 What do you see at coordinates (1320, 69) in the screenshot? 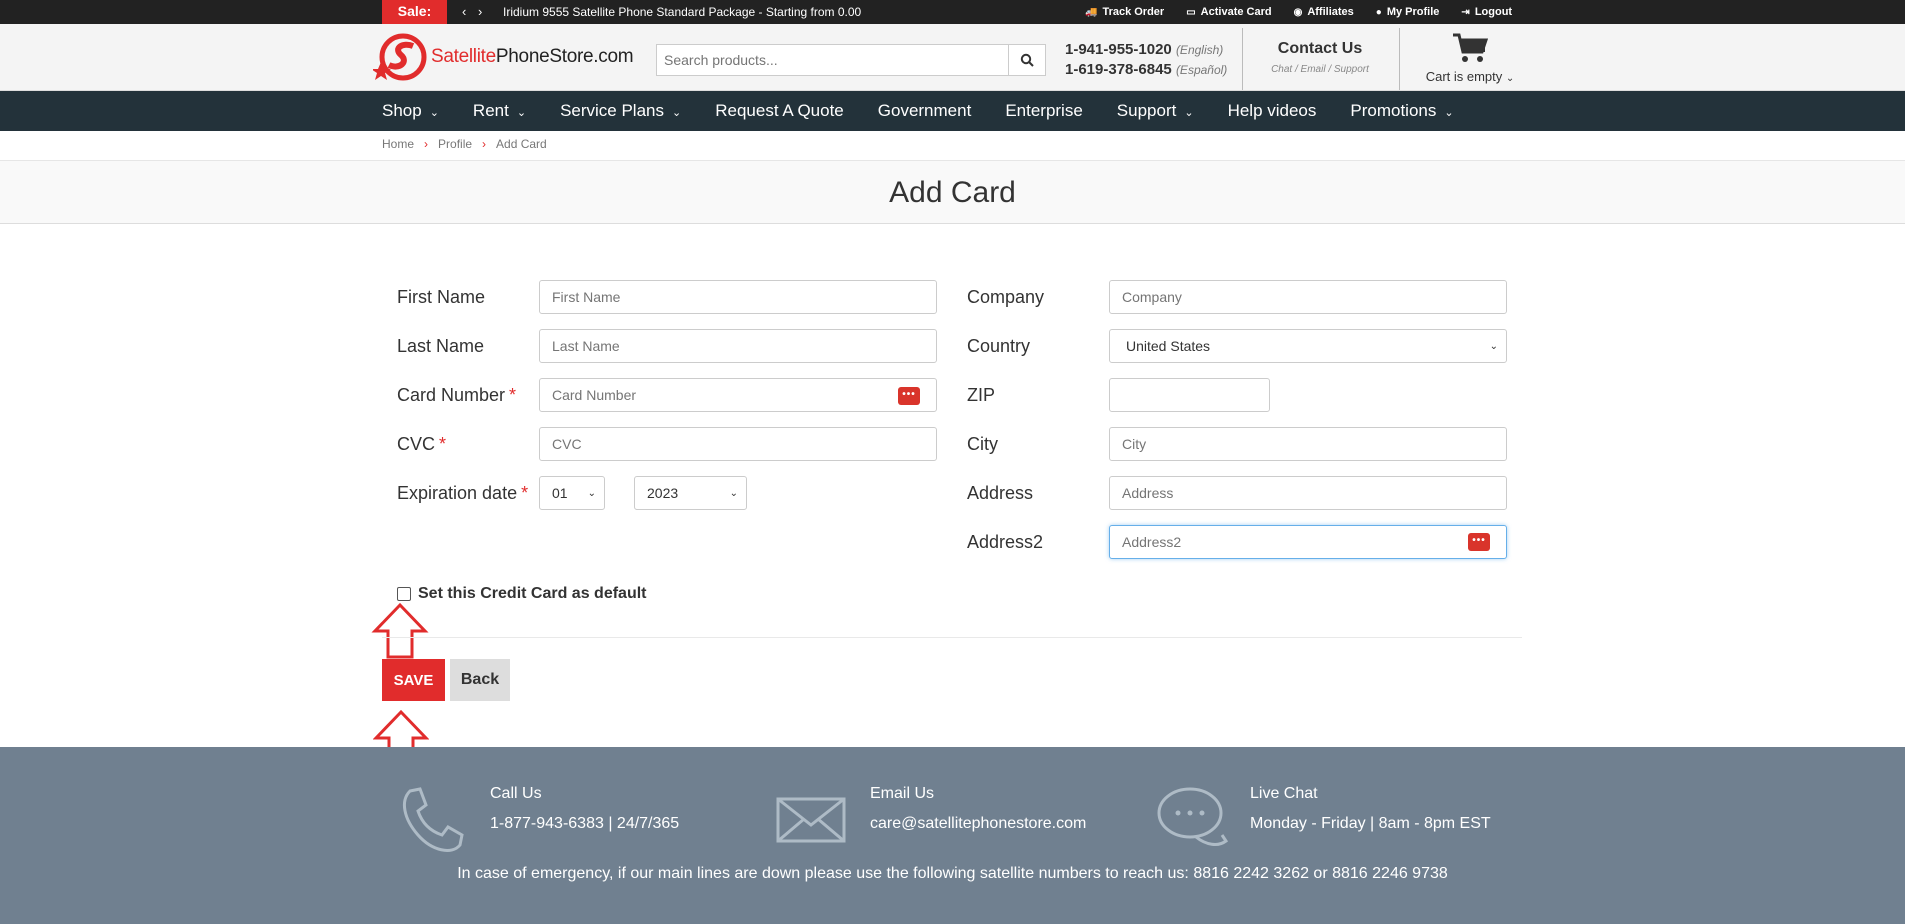
I see `contact-subtitle: Chat / Email / Support` at bounding box center [1320, 69].